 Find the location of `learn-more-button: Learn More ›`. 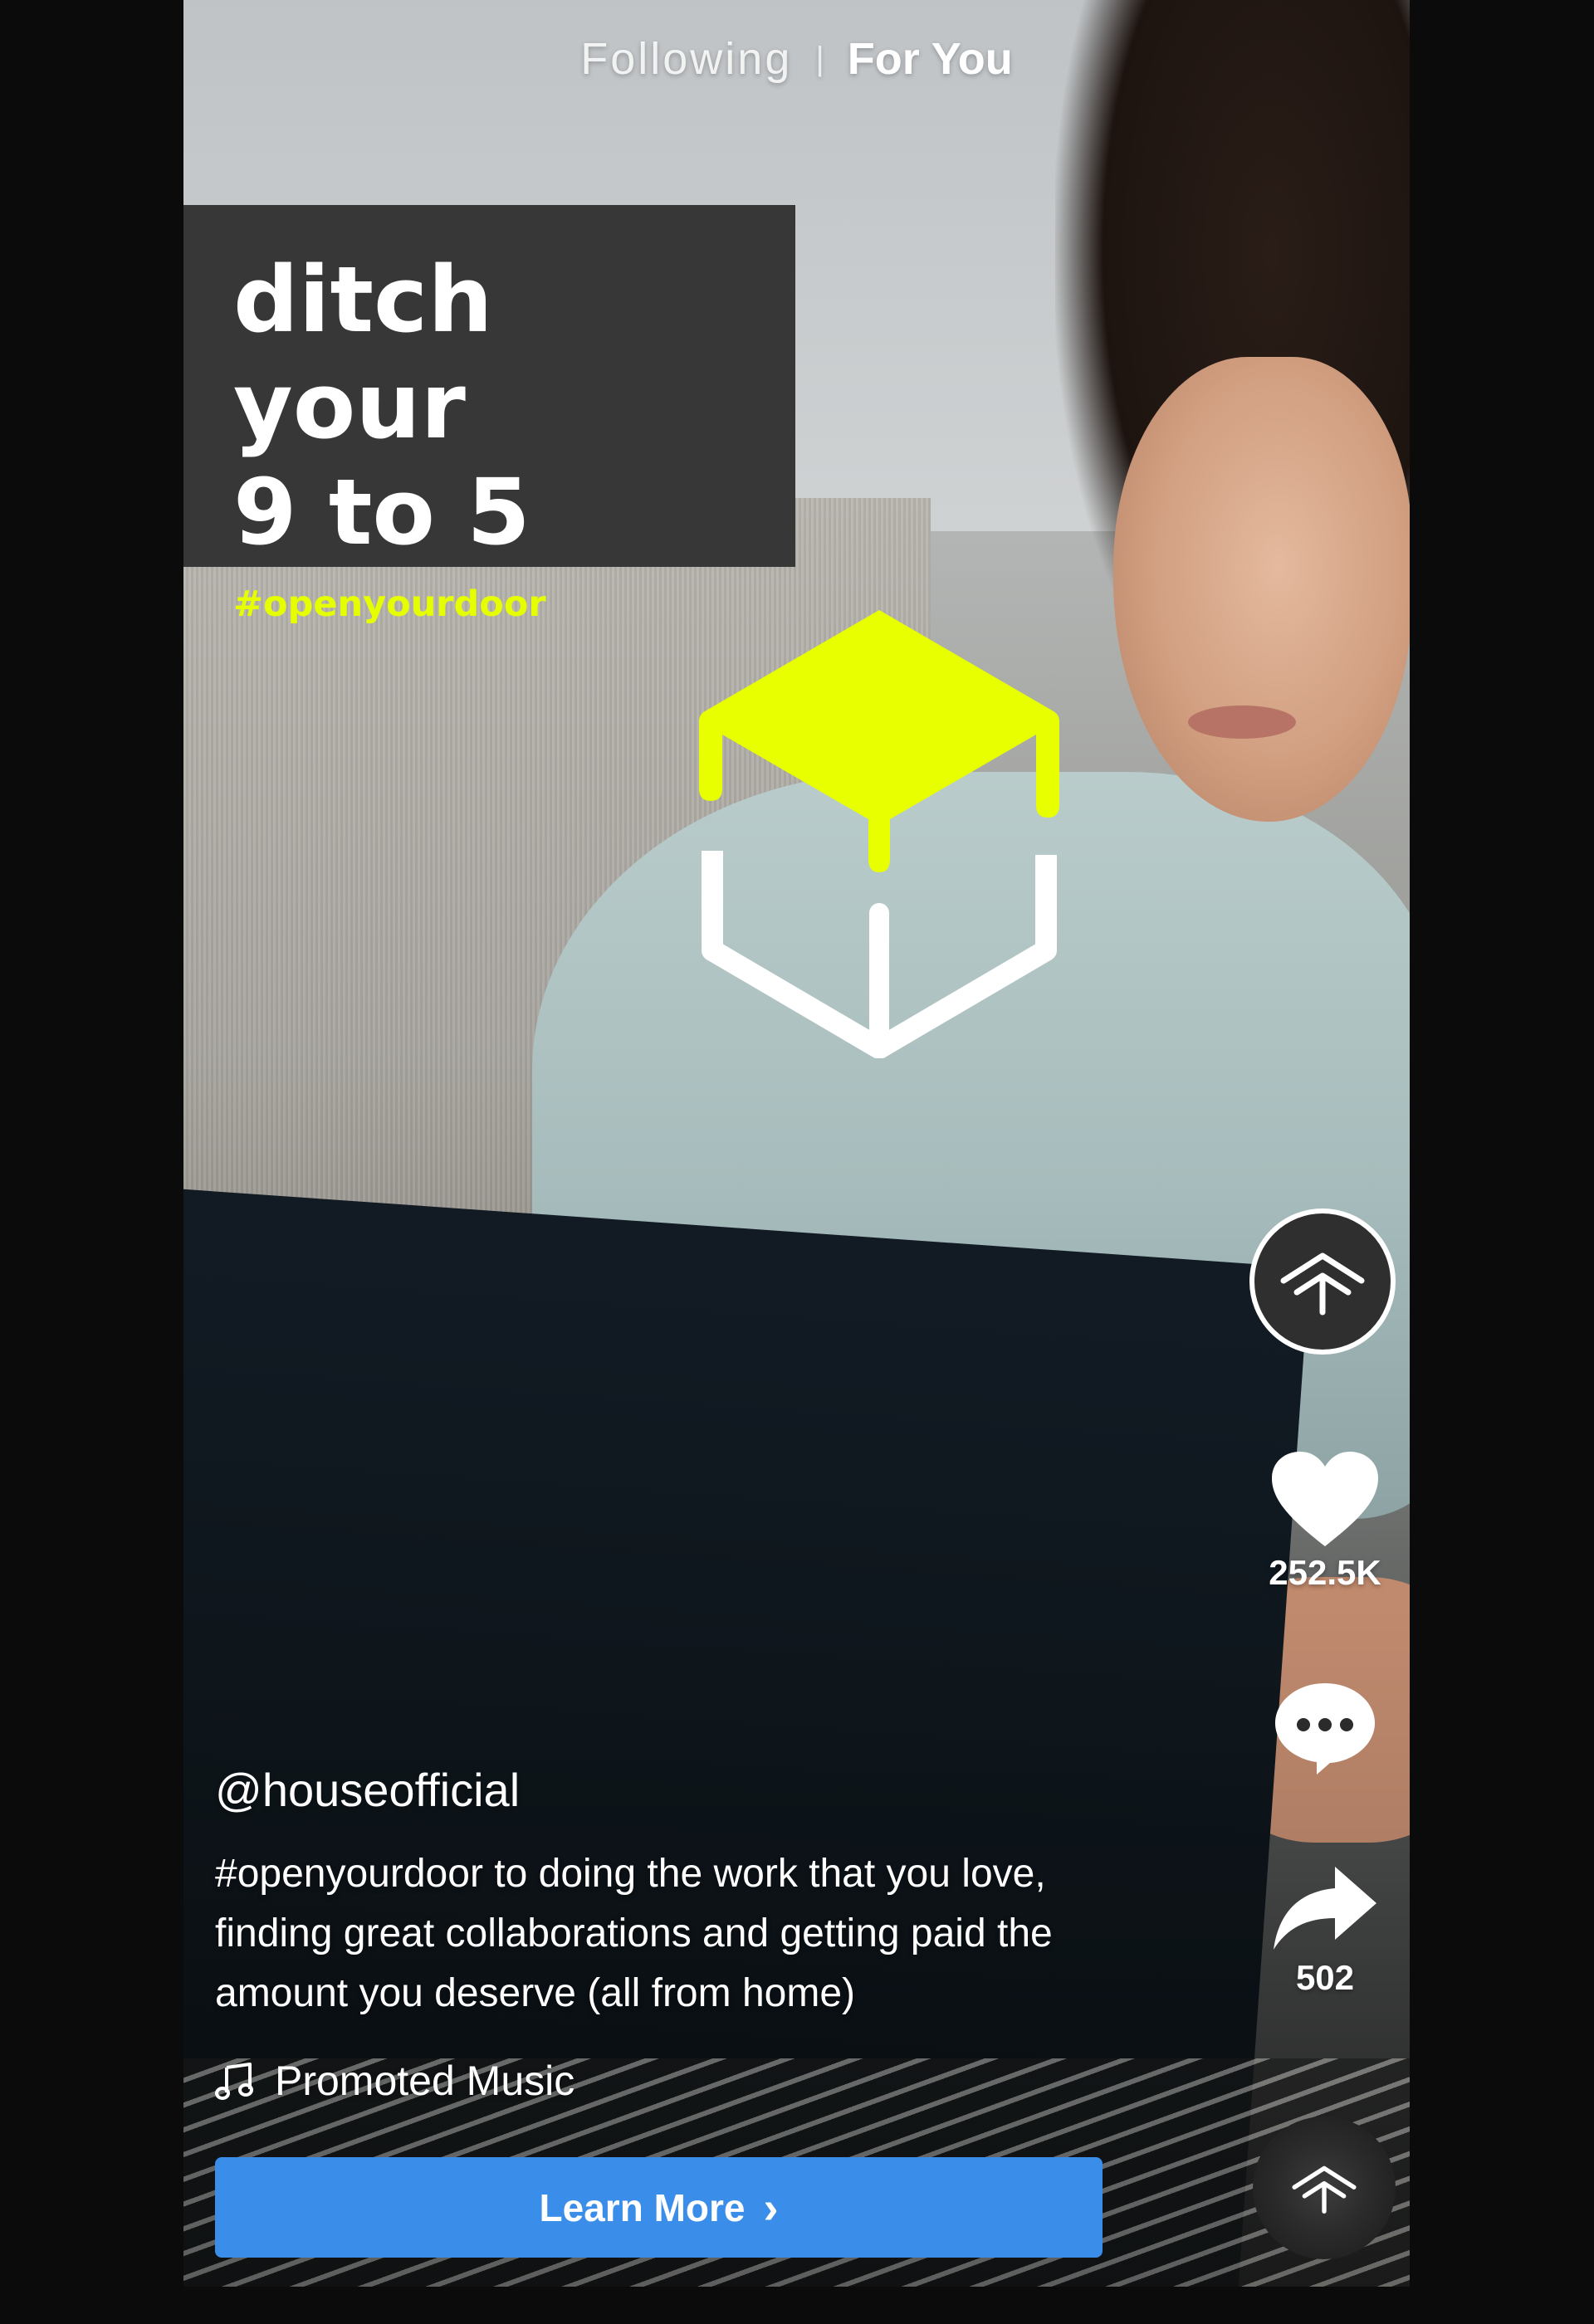

learn-more-button: Learn More › is located at coordinates (659, 2207).